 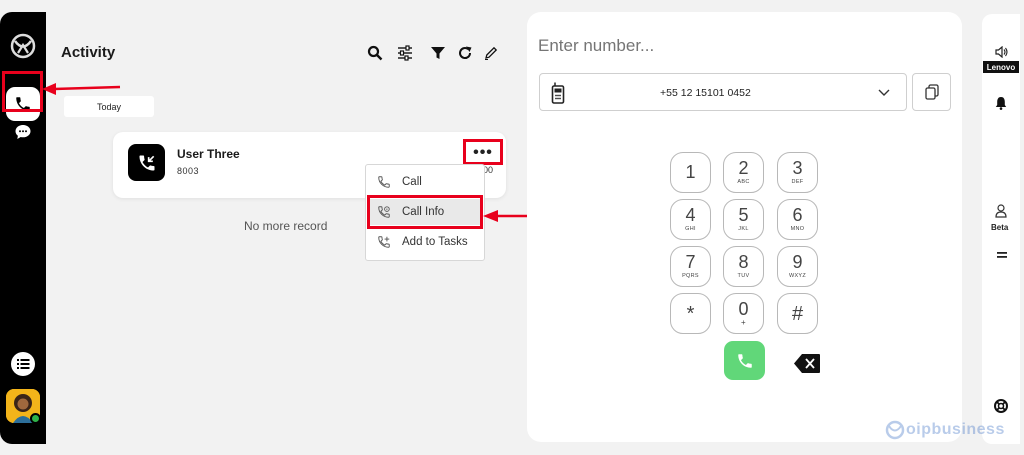 I want to click on key-digit: 9, so click(x=797, y=262).